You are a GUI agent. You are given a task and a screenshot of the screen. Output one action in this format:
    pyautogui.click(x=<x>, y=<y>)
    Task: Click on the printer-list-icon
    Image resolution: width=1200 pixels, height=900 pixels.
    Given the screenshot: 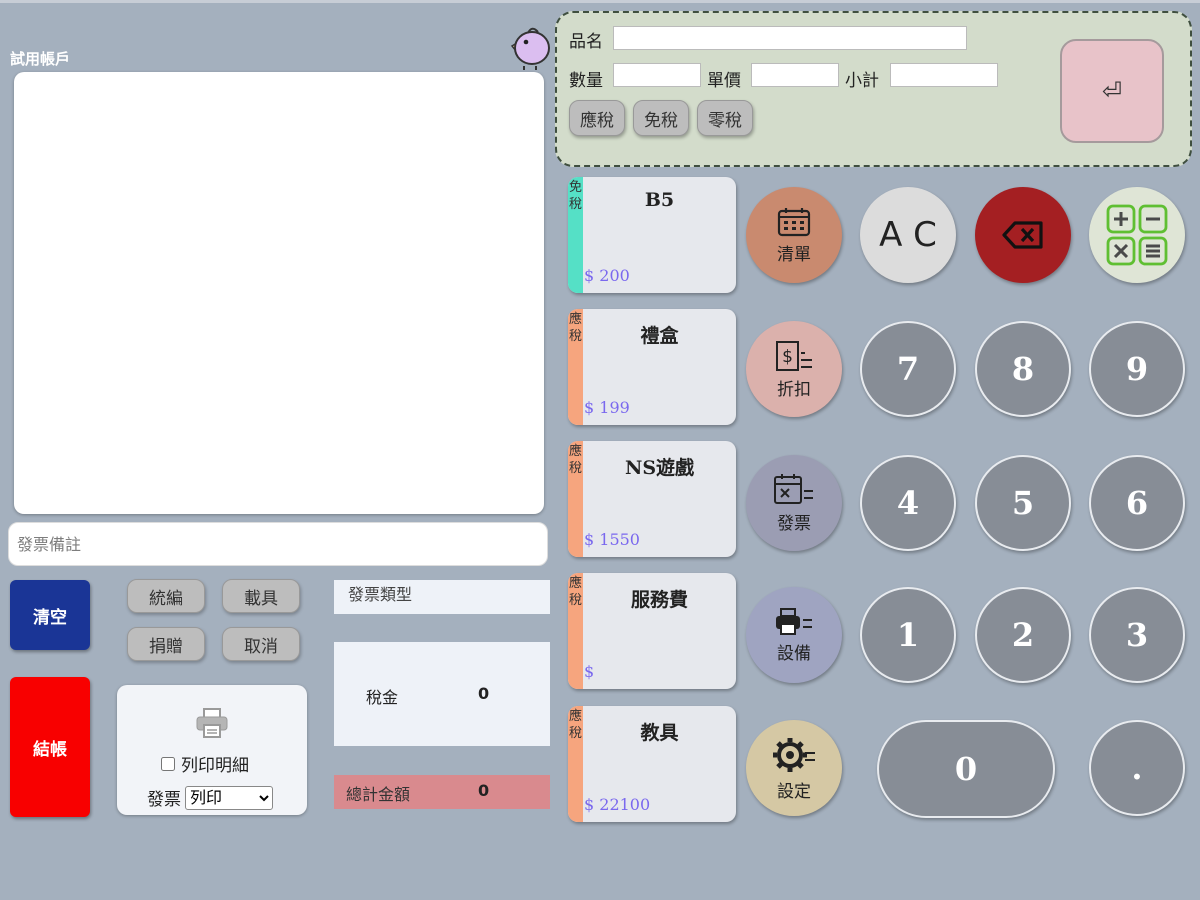 What is the action you would take?
    pyautogui.click(x=794, y=621)
    